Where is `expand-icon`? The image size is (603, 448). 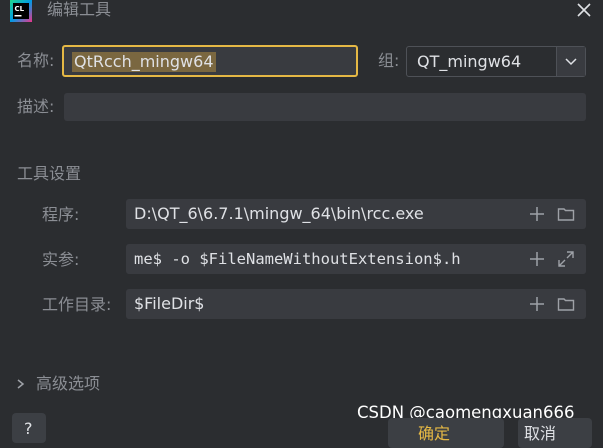
expand-icon is located at coordinates (566, 259).